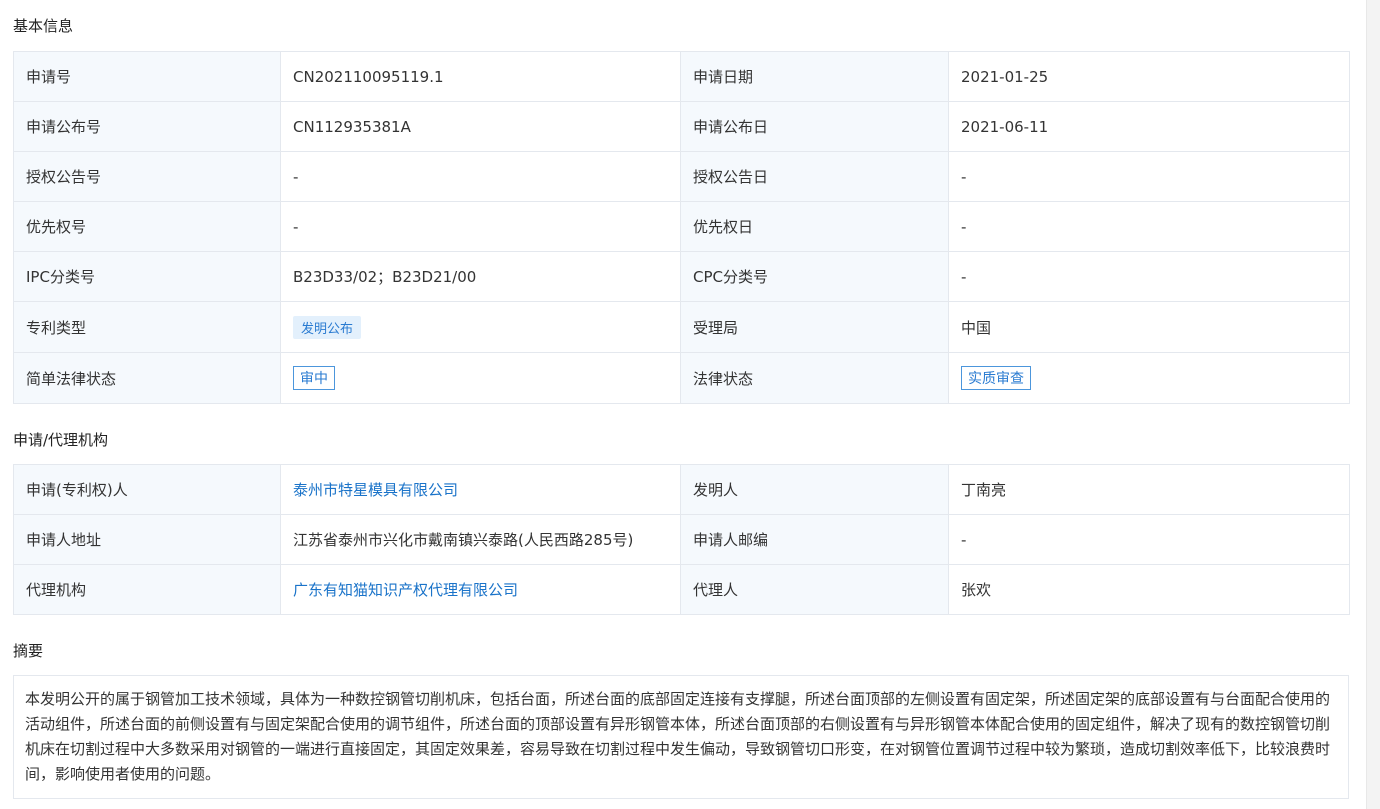 The image size is (1380, 809). Describe the element at coordinates (480, 539) in the screenshot. I see `value-applicant-address: 江苏省泰州市兴化市戴南镇兴泰路(人民西路285号)` at that location.